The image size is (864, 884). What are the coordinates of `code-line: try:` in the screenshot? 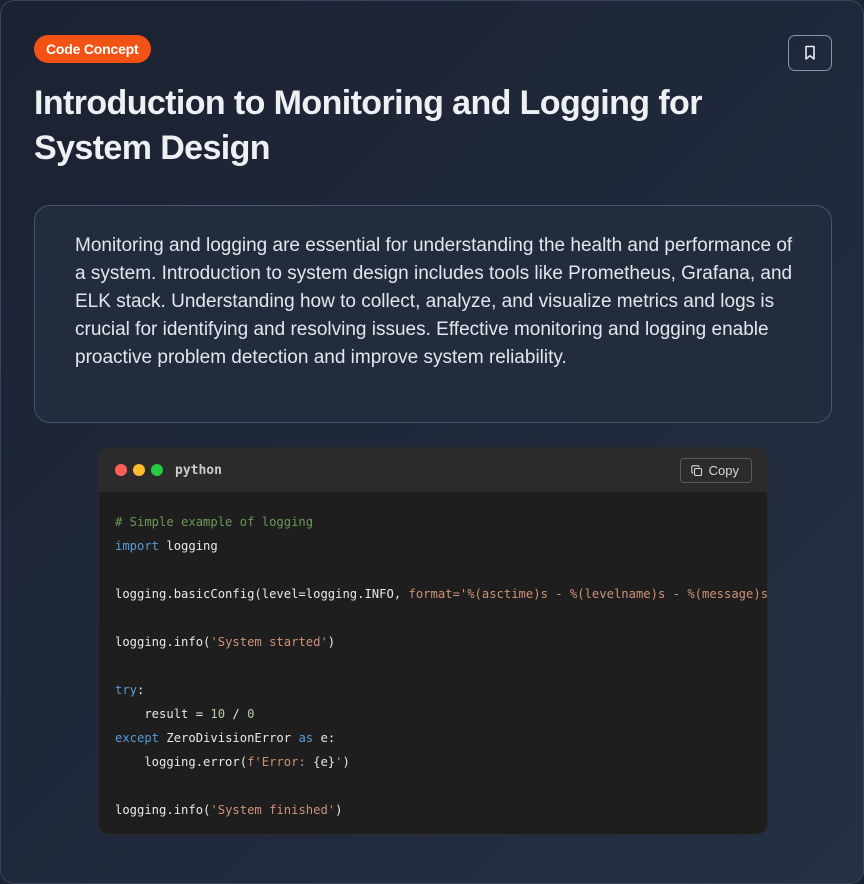 It's located at (433, 690).